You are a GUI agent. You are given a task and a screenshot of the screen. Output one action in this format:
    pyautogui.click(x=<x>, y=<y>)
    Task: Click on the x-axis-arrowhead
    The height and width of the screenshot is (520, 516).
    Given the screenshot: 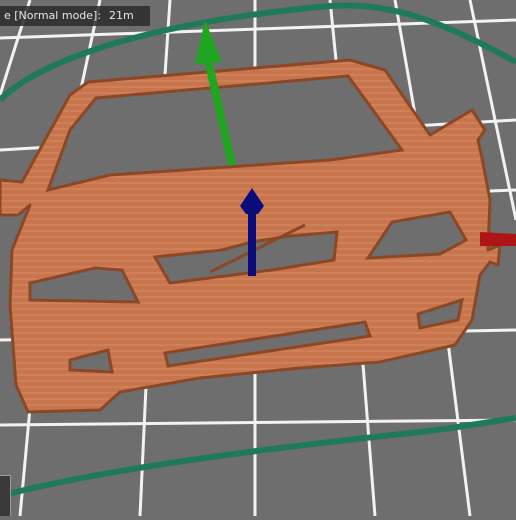 What is the action you would take?
    pyautogui.click(x=498, y=239)
    